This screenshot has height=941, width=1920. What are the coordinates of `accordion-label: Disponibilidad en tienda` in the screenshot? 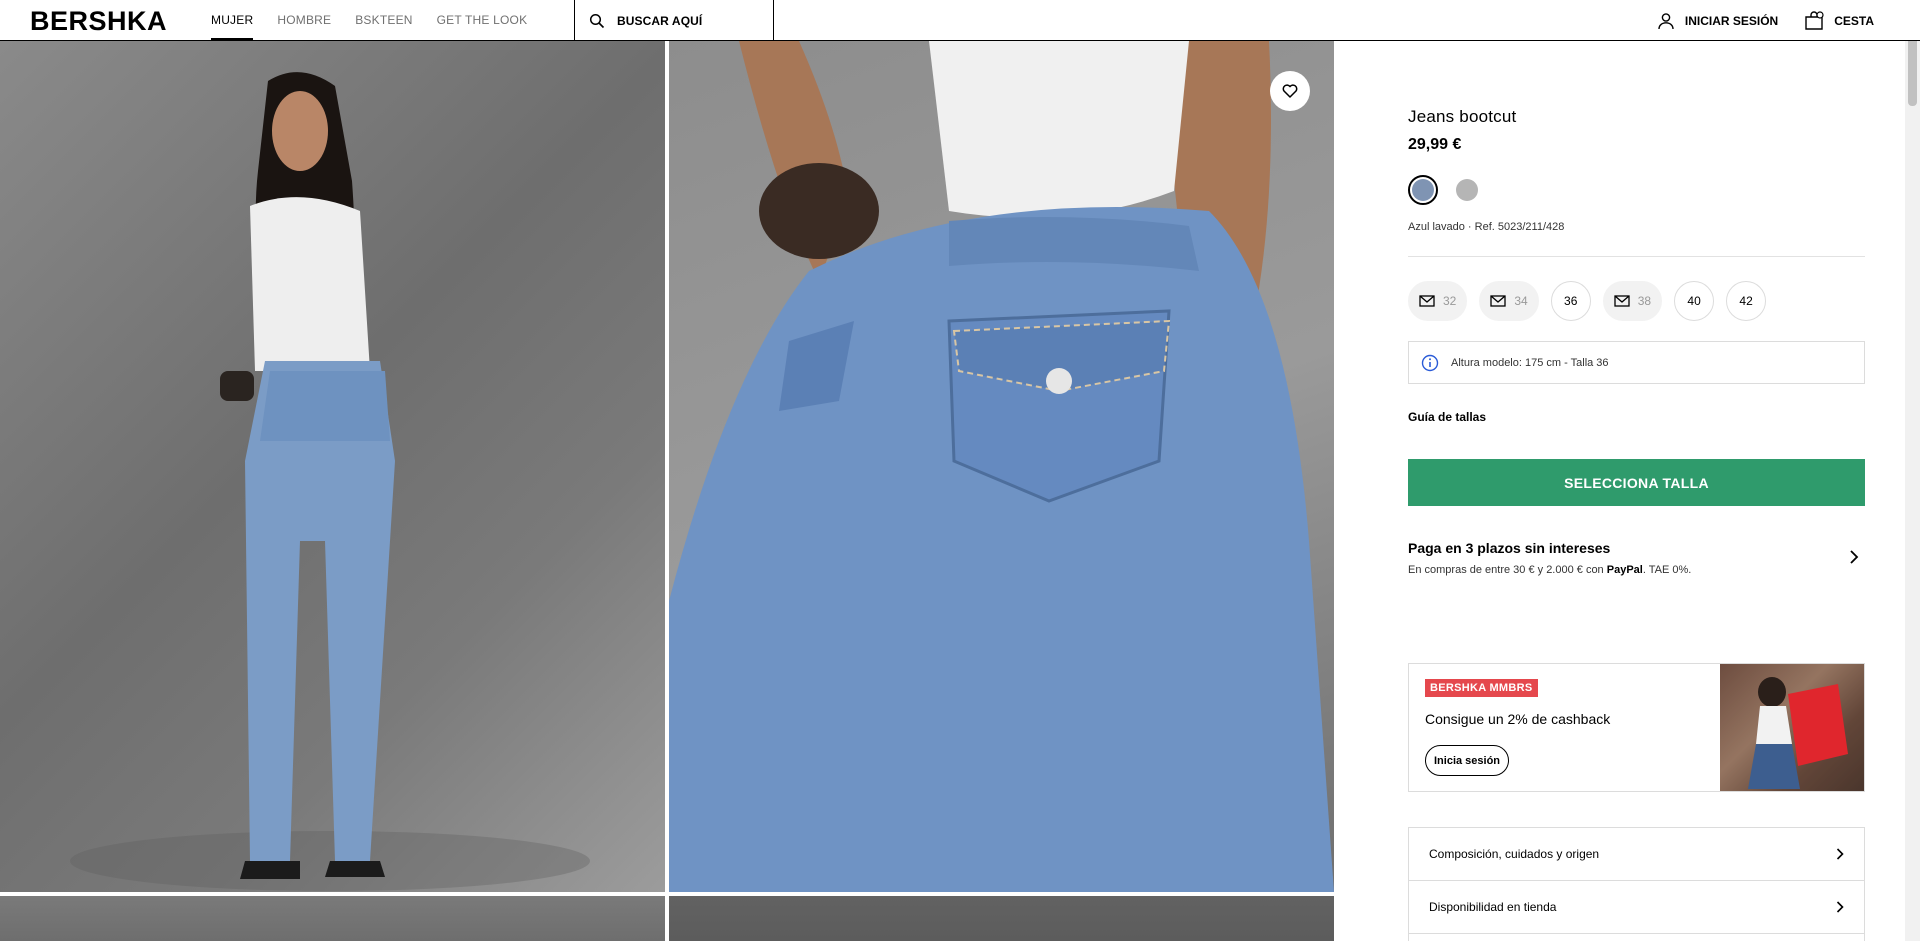 It's located at (1493, 907).